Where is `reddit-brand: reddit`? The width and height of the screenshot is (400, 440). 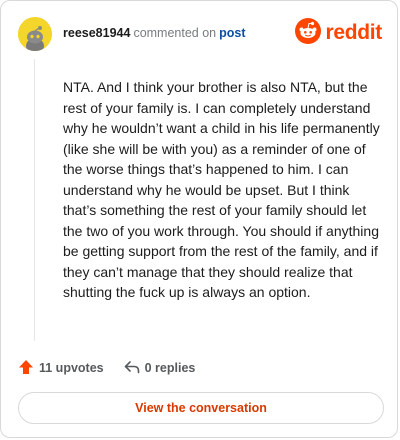 reddit-brand: reddit is located at coordinates (338, 33).